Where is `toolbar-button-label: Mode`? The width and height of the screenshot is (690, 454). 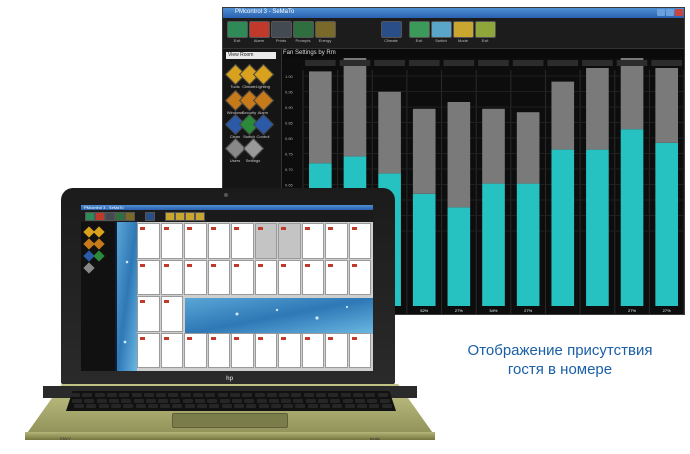
toolbar-button-label: Mode is located at coordinates (462, 40).